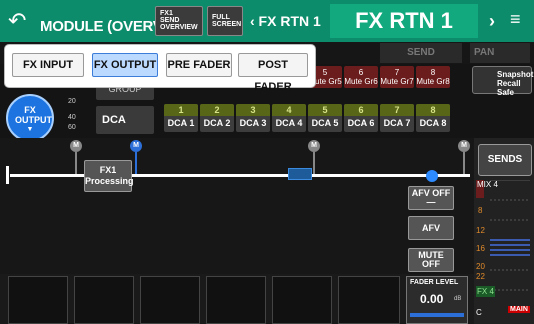 Image resolution: width=534 pixels, height=324 pixels. What do you see at coordinates (289, 123) in the screenshot?
I see `dca-4-name: DCA 4` at bounding box center [289, 123].